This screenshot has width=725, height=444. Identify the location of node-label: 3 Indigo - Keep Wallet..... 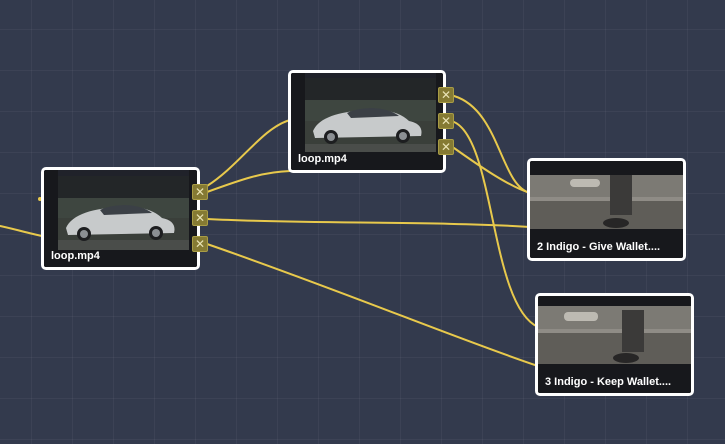
(608, 382).